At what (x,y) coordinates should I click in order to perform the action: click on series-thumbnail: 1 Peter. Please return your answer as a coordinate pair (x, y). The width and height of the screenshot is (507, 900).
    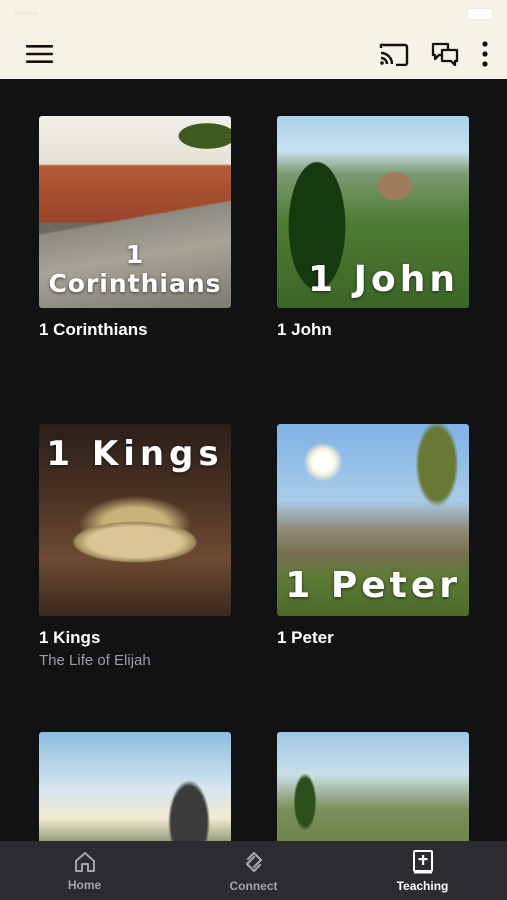
    Looking at the image, I should click on (373, 520).